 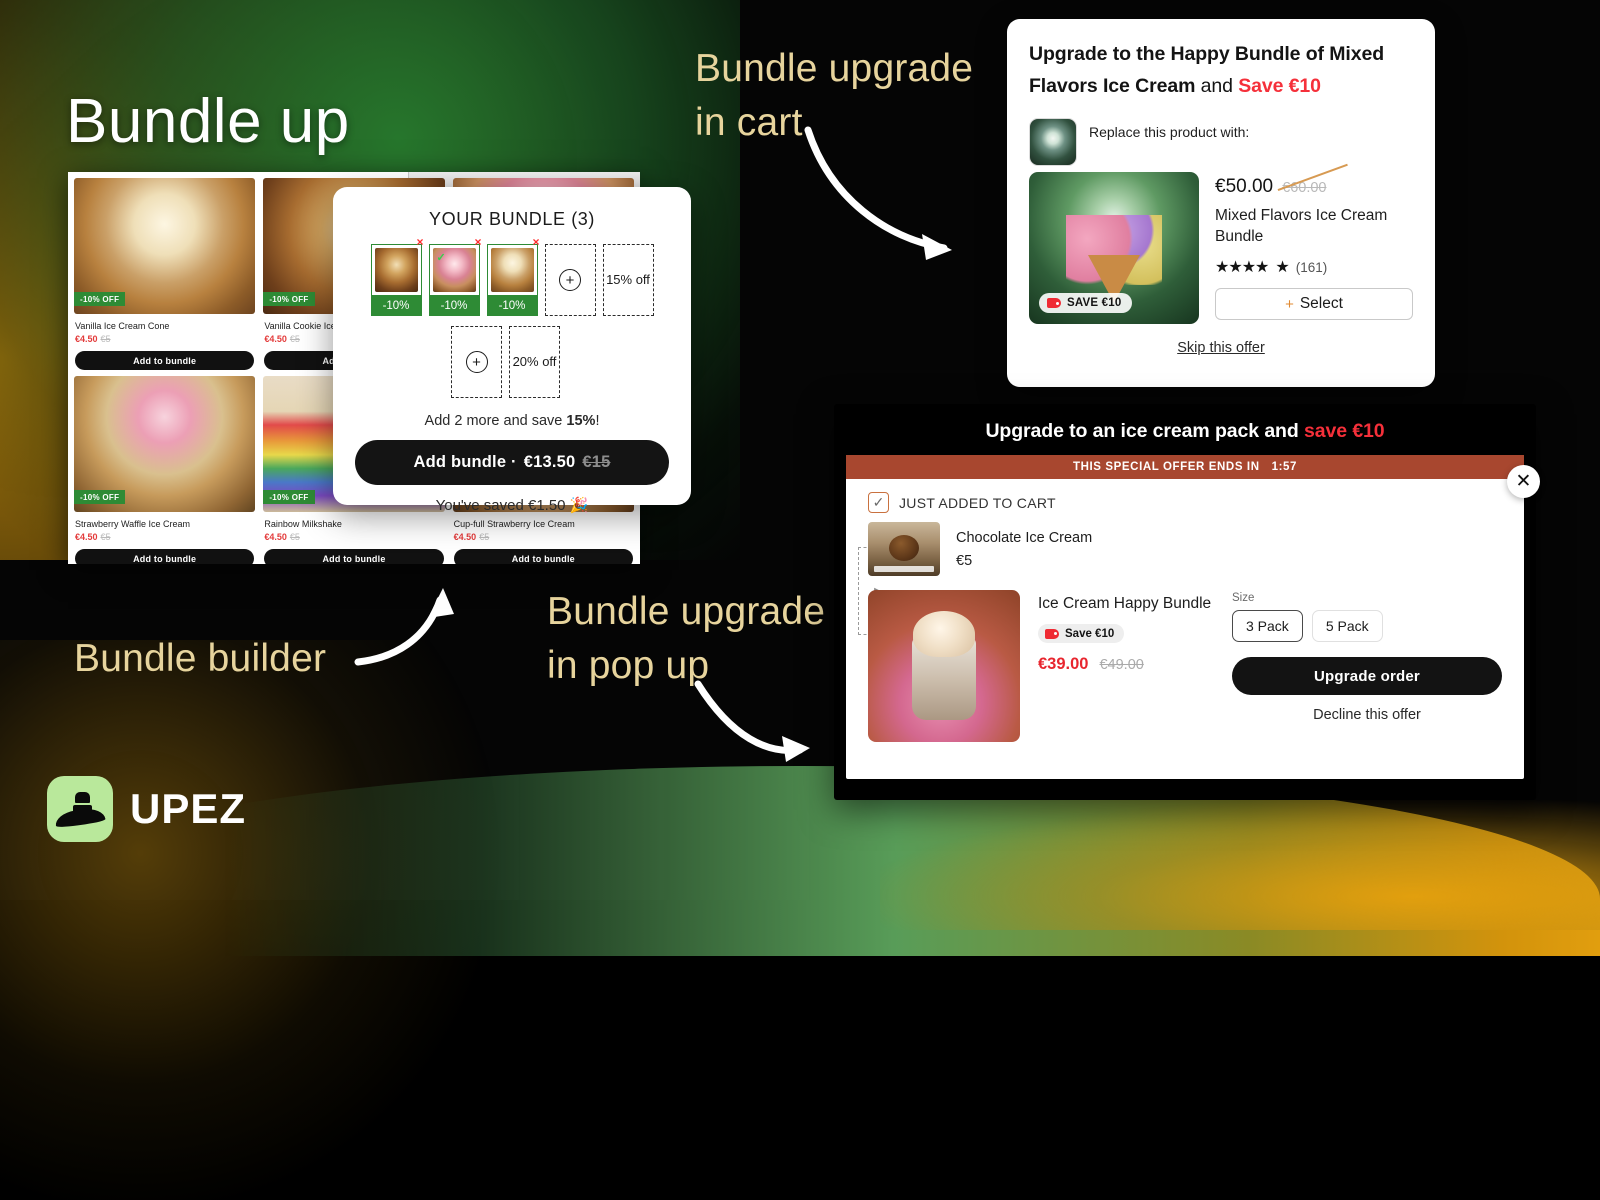 I want to click on product-title: Rainbow Milkshake, so click(x=303, y=524).